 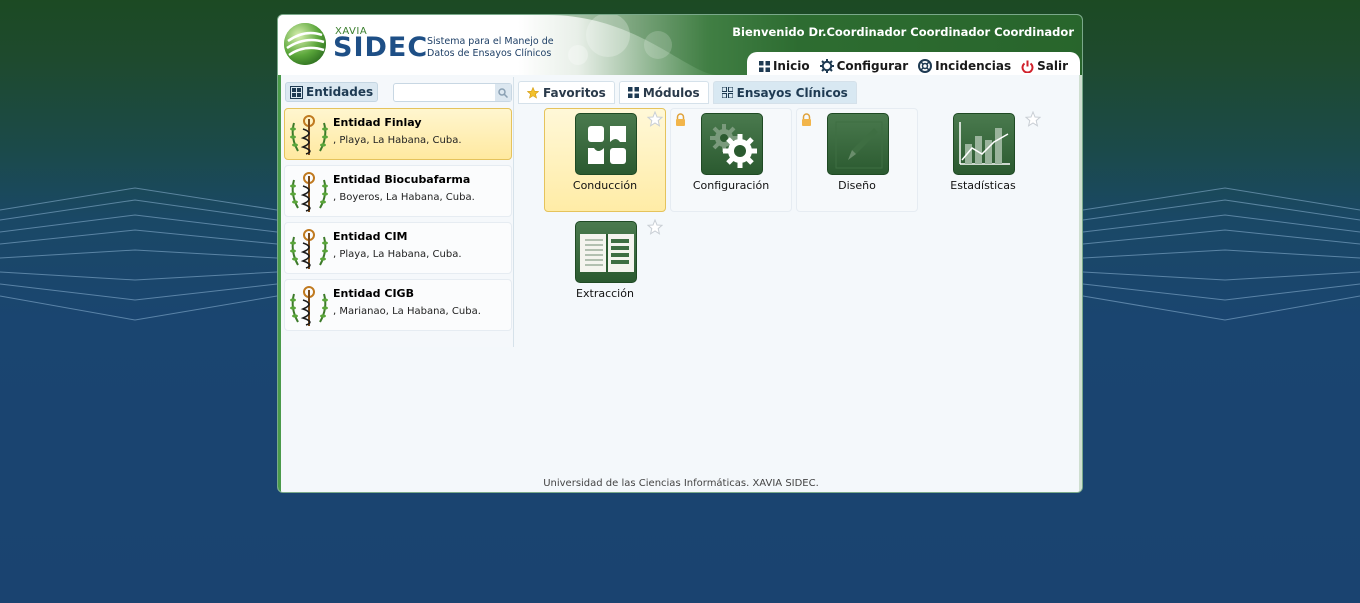 What do you see at coordinates (983, 185) in the screenshot?
I see `module-label: Estadísticas` at bounding box center [983, 185].